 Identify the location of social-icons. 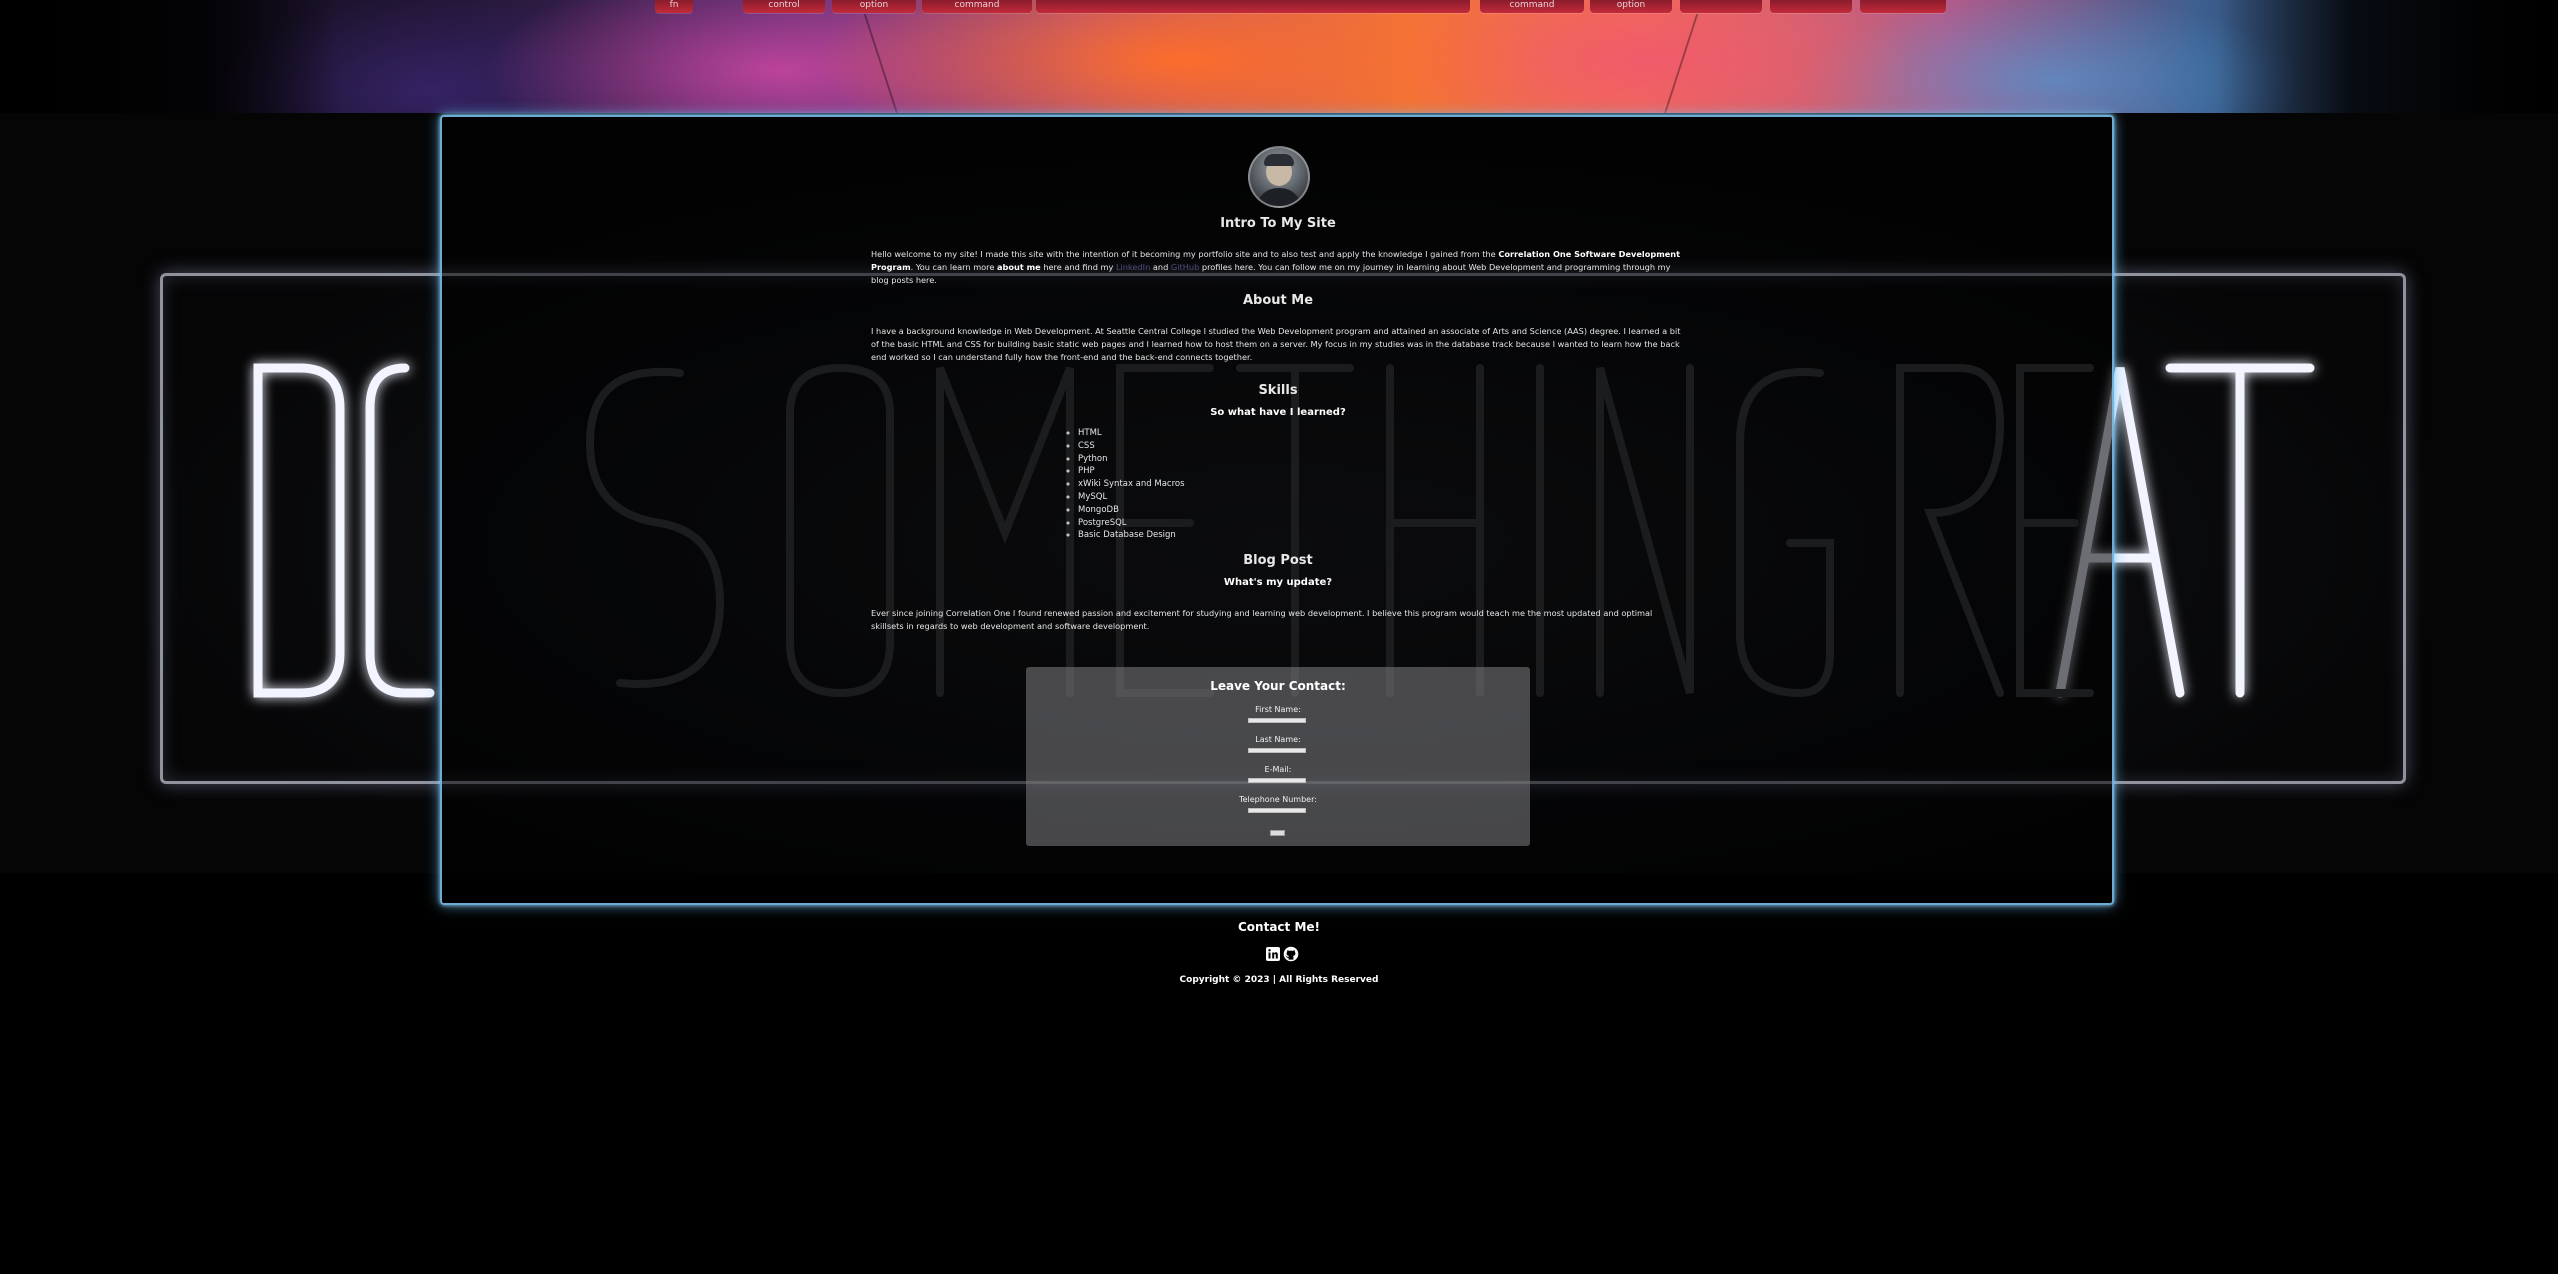
(1283, 955).